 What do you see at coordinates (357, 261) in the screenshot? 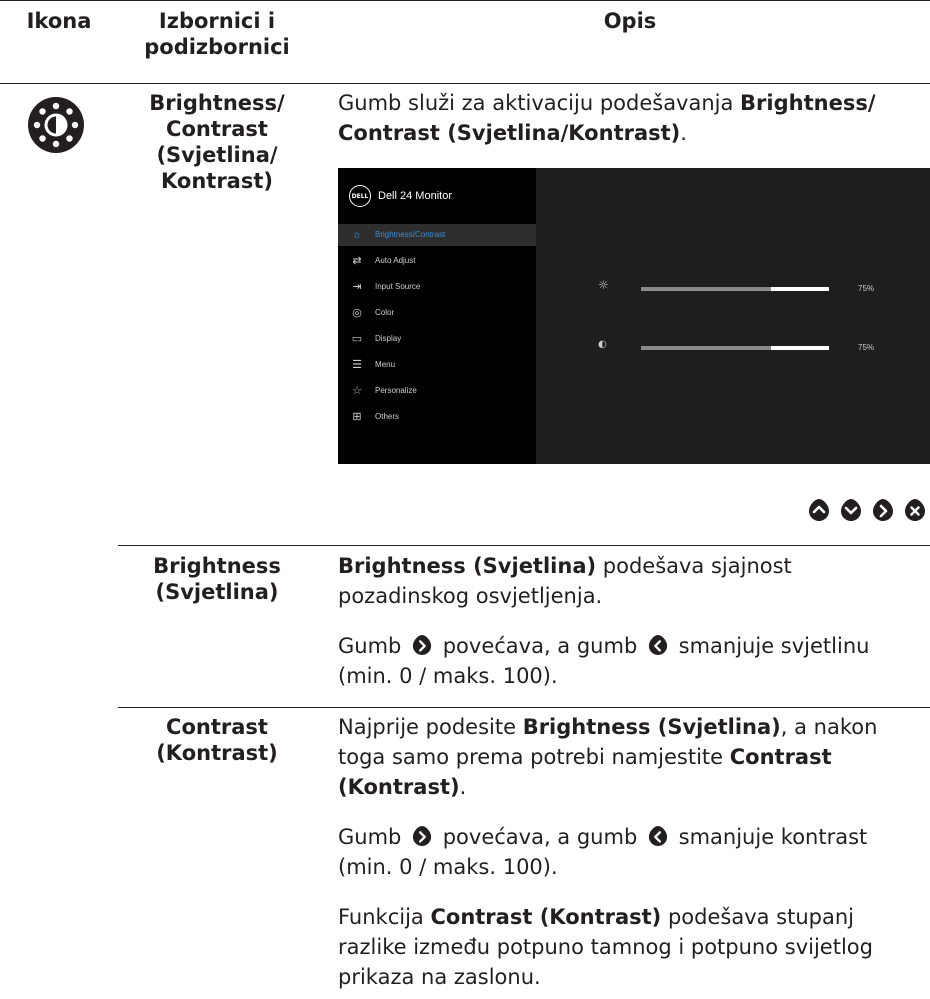
I see `auto-adjust-icon: ⇄` at bounding box center [357, 261].